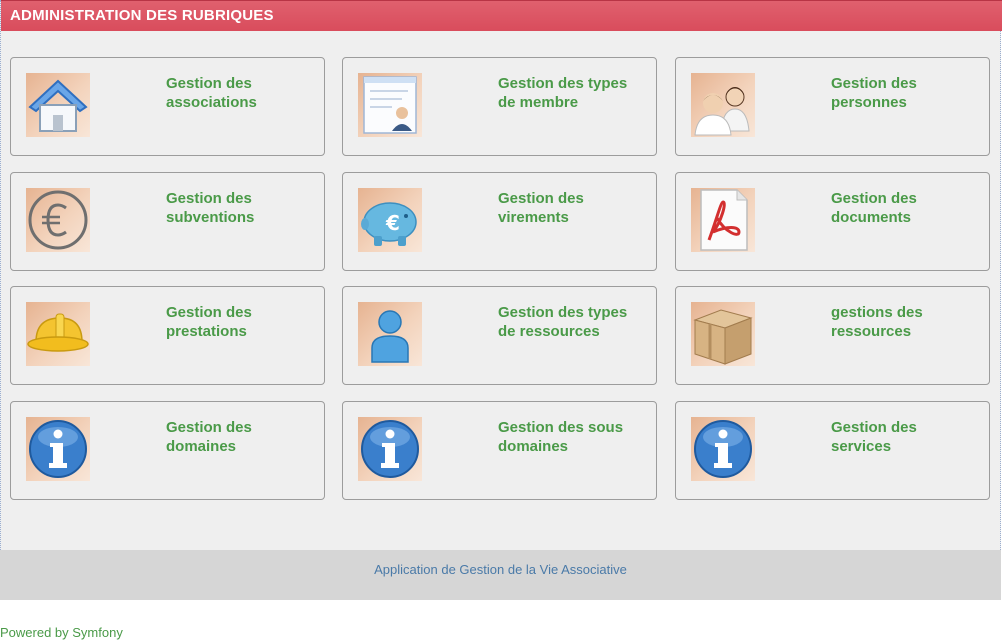 This screenshot has width=1003, height=642. I want to click on tile-transfers: € Gestion des virements, so click(499, 221).